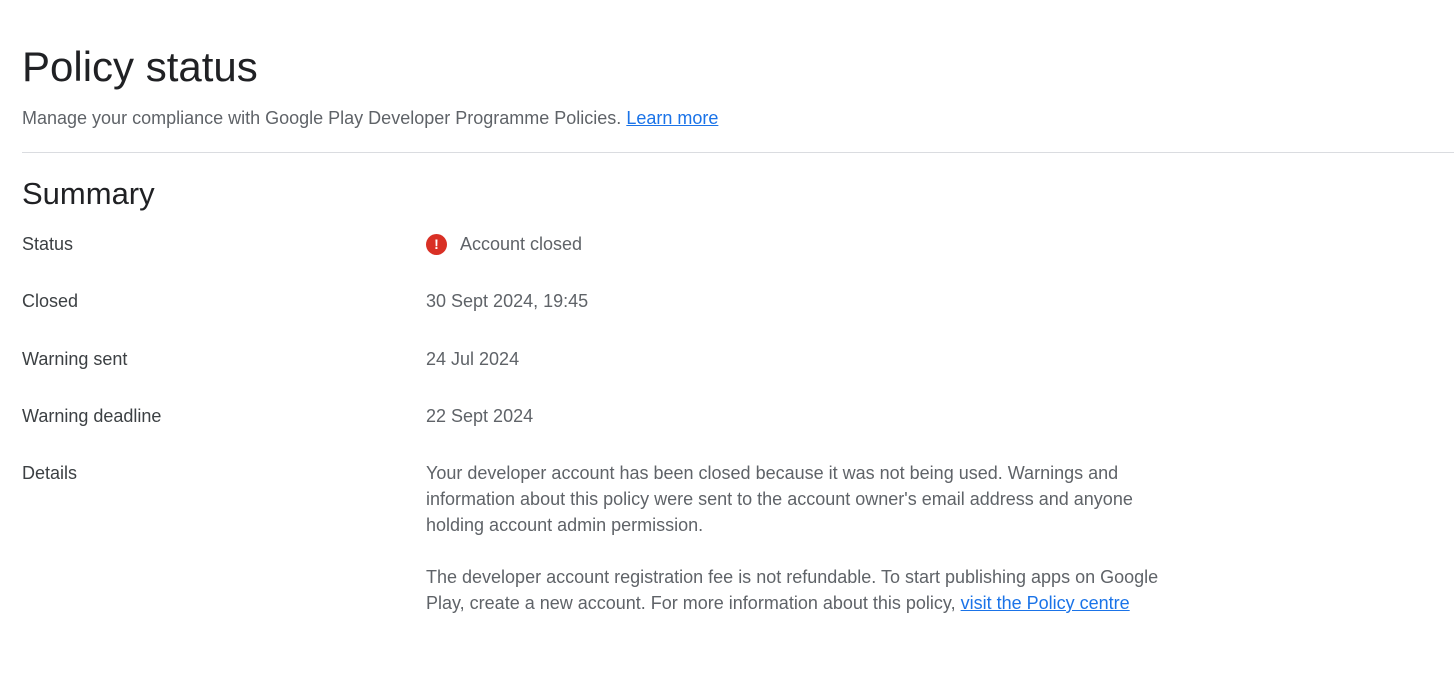 Image resolution: width=1454 pixels, height=686 pixels. Describe the element at coordinates (738, 152) in the screenshot. I see `header-divider` at that location.